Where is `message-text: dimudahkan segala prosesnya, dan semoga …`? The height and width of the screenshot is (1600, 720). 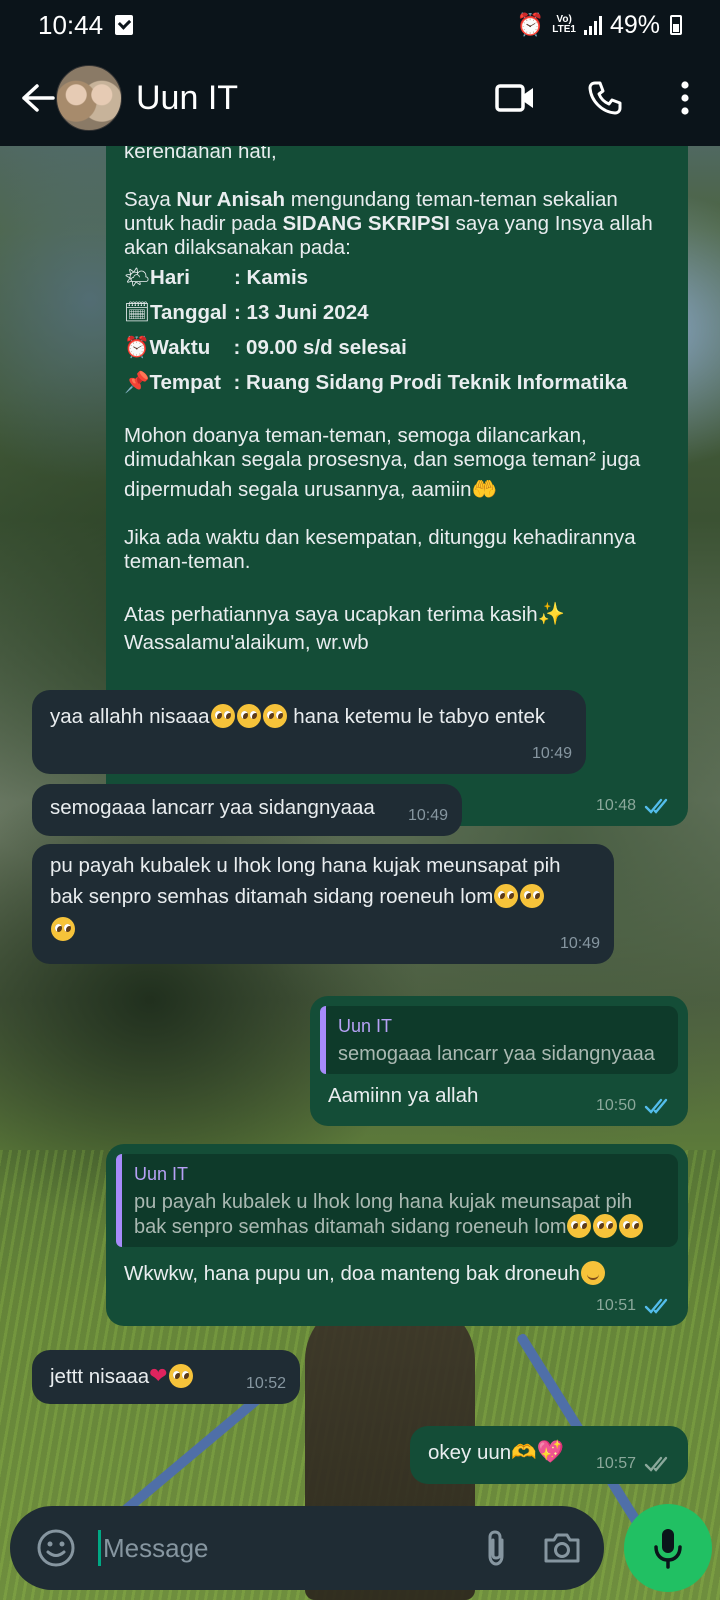 message-text: dimudahkan segala prosesnya, dan semoga … is located at coordinates (382, 459).